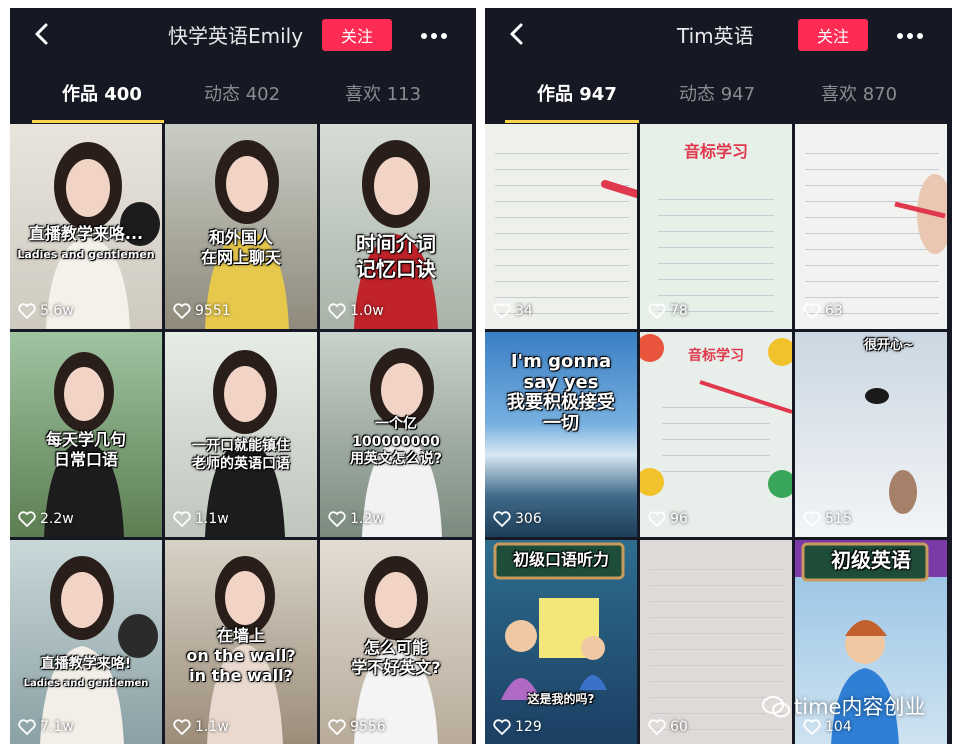  Describe the element at coordinates (859, 95) in the screenshot. I see `tab-likes: 喜欢 870` at that location.